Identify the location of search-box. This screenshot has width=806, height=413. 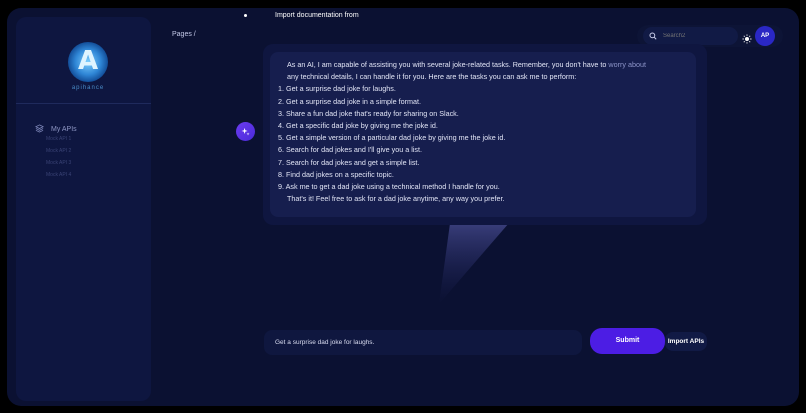
(690, 36).